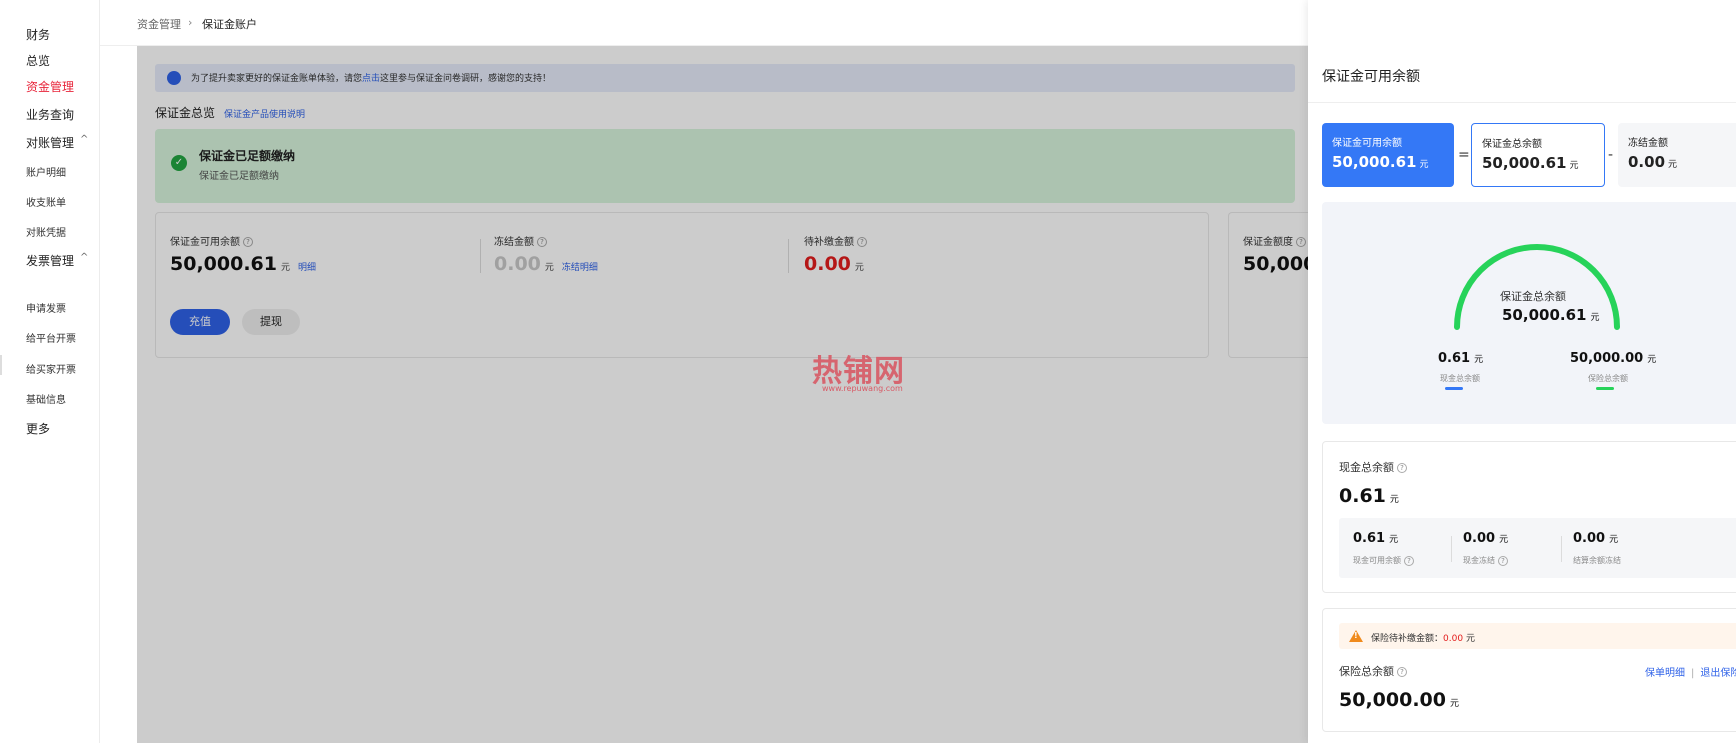 Image resolution: width=1736 pixels, height=743 pixels. Describe the element at coordinates (46, 201) in the screenshot. I see `sidebar-item-bills: 收支账单` at that location.